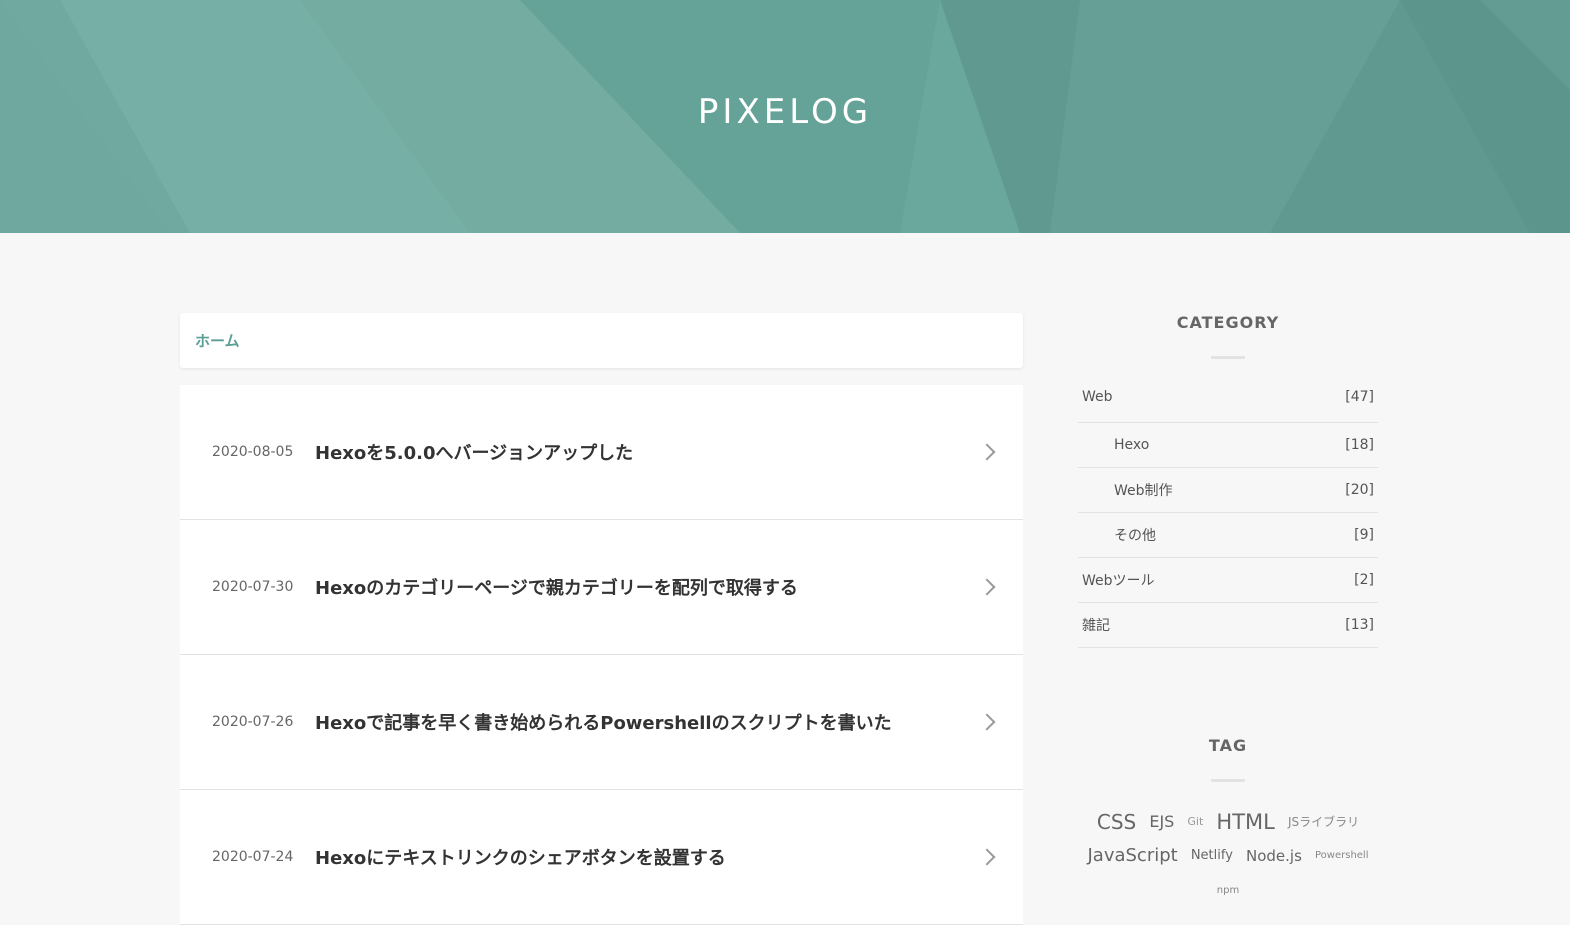 The image size is (1570, 925). What do you see at coordinates (520, 857) in the screenshot?
I see `post-title: Hexoにテキストリンクのシェアボタンを設置する` at bounding box center [520, 857].